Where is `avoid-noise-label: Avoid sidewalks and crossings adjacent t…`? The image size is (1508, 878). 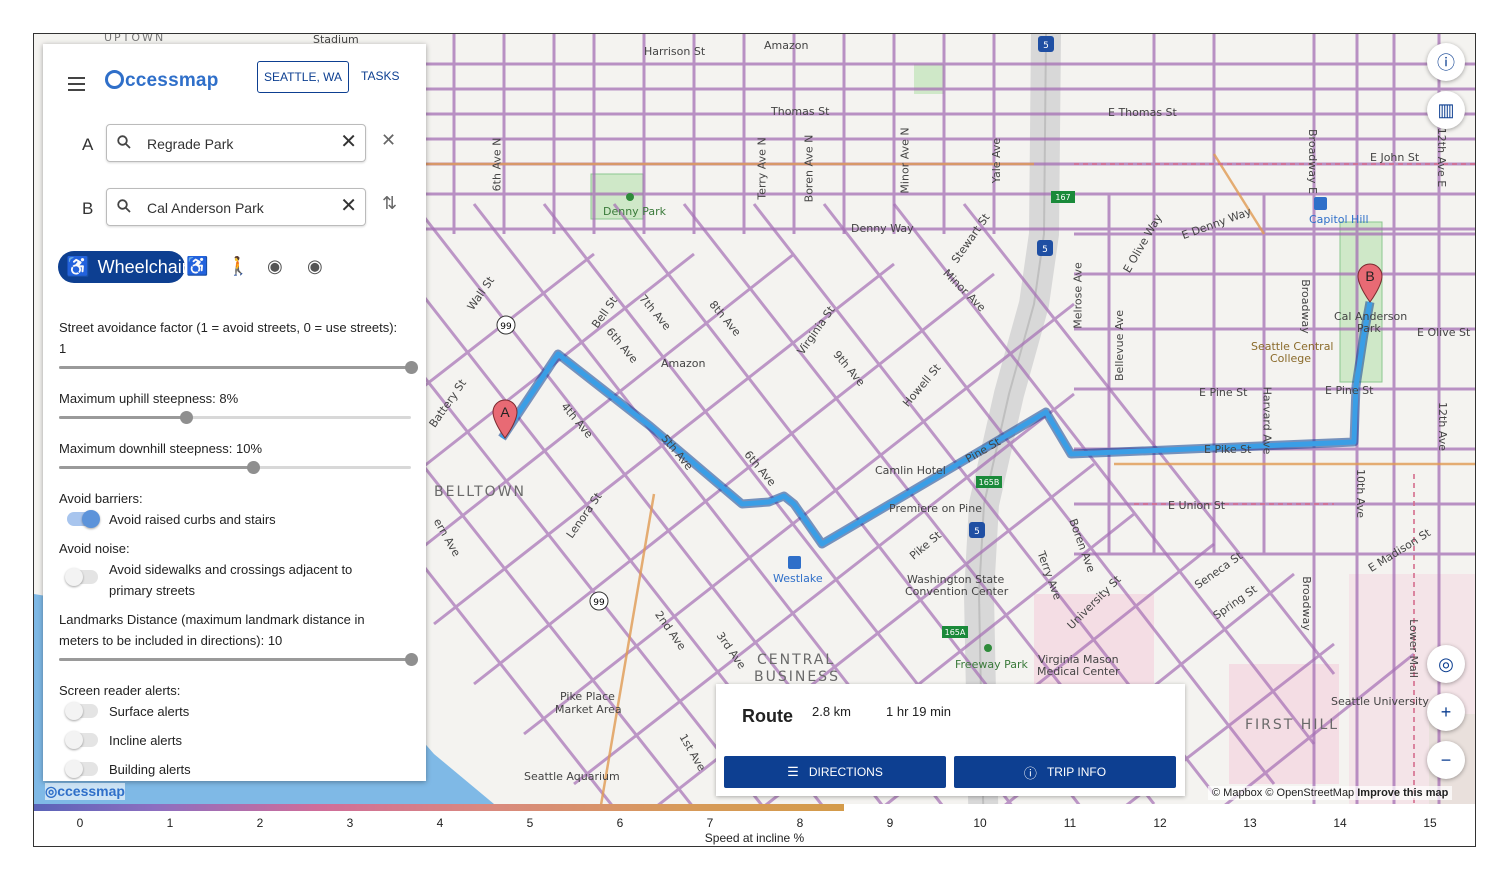 avoid-noise-label: Avoid sidewalks and crossings adjacent t… is located at coordinates (231, 580).